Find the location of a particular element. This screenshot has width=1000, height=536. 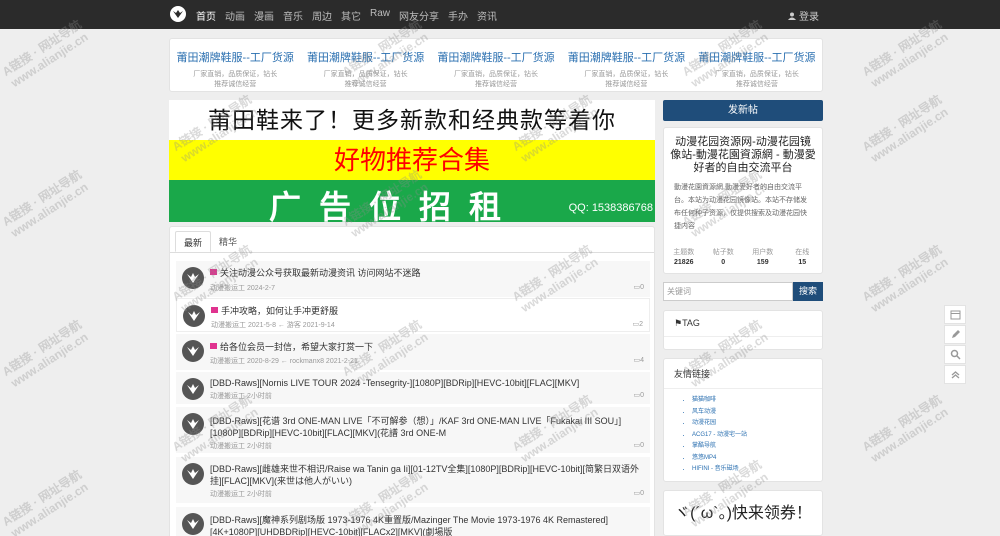

nav-item-figure: 手办 is located at coordinates (458, 15).